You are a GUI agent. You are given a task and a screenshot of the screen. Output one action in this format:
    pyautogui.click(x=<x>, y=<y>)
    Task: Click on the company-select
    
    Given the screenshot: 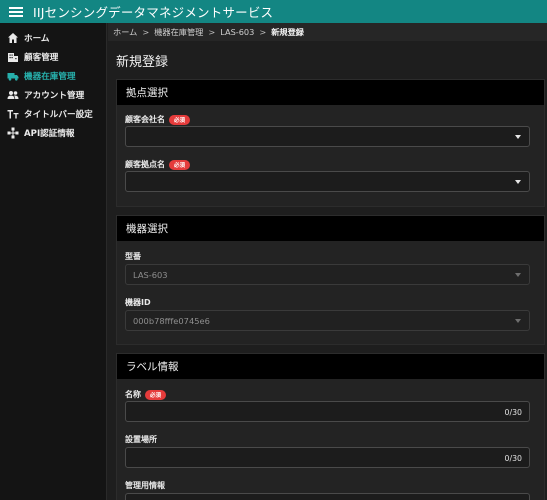 What is the action you would take?
    pyautogui.click(x=327, y=136)
    